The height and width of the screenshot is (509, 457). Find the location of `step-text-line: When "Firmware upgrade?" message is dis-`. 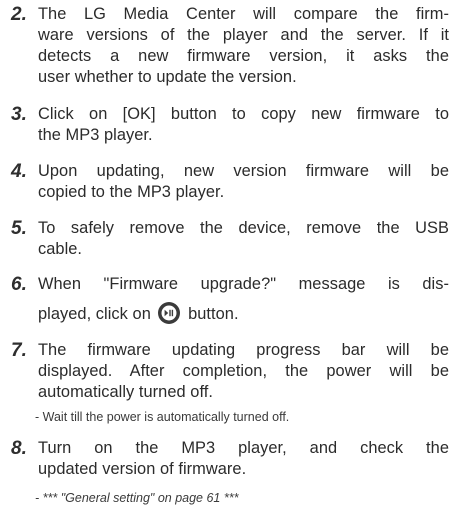

step-text-line: When "Firmware upgrade?" message is dis- is located at coordinates (243, 284).